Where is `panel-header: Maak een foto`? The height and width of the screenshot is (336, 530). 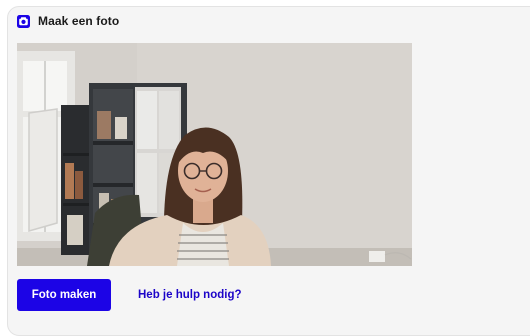 panel-header: Maak een foto is located at coordinates (68, 21).